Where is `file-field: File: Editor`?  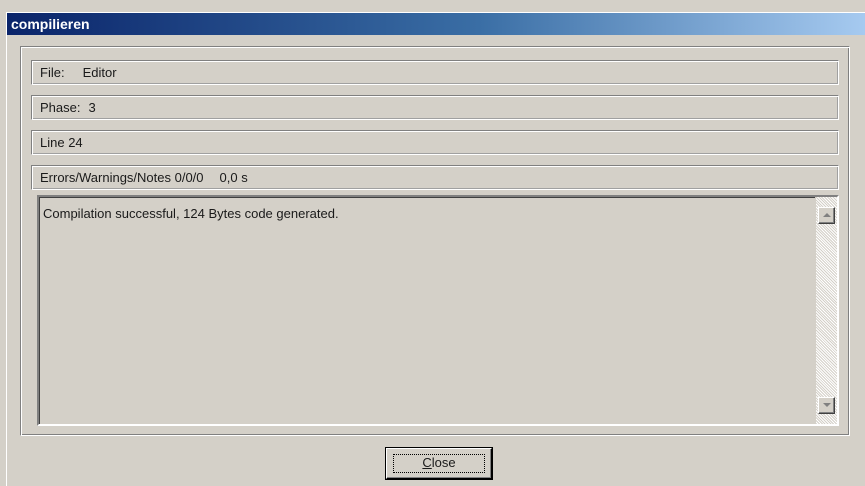 file-field: File: Editor is located at coordinates (435, 72).